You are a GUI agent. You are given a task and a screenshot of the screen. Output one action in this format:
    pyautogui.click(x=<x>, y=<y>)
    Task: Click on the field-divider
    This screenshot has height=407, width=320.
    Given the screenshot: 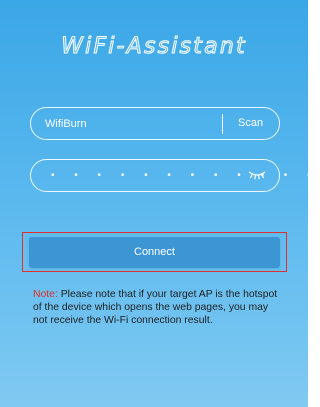 What is the action you would take?
    pyautogui.click(x=223, y=124)
    